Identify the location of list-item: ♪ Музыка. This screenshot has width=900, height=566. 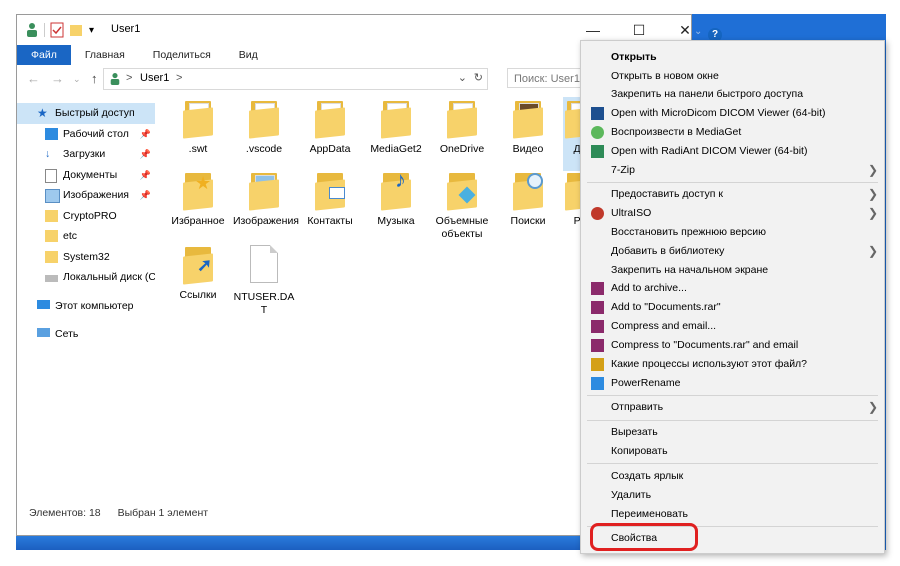
(396, 198).